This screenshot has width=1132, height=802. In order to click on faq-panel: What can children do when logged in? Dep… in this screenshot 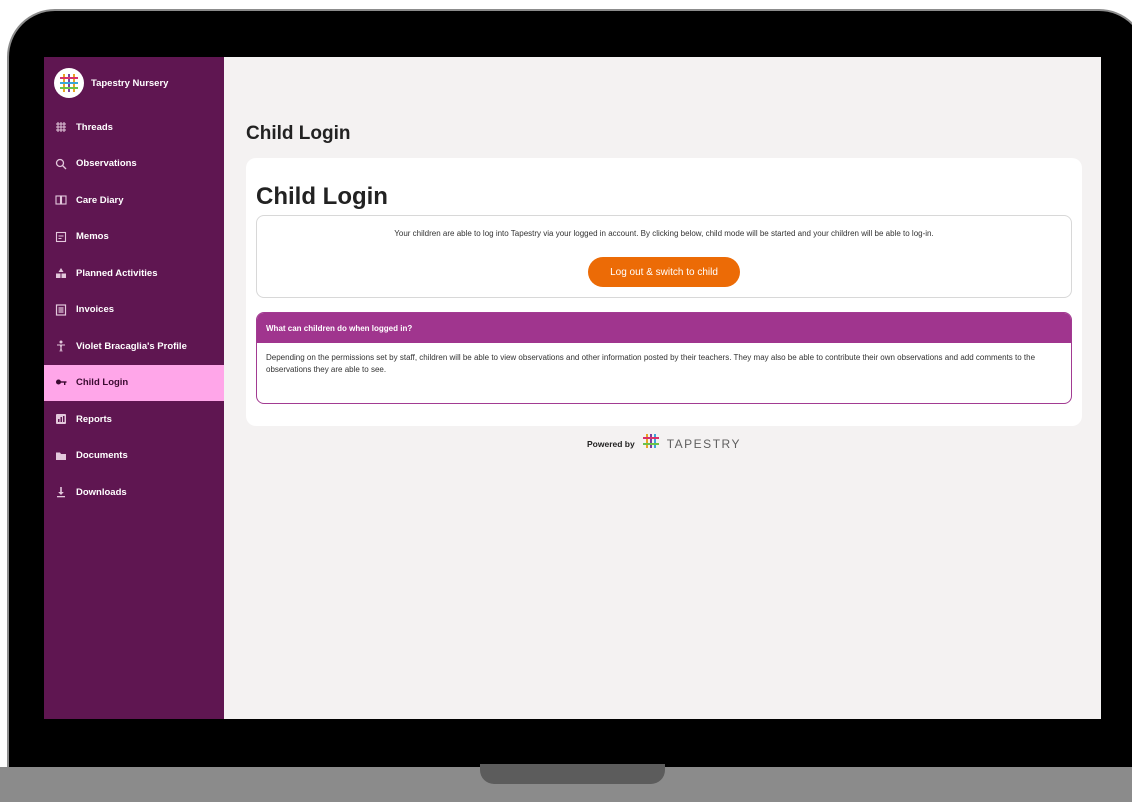, I will do `click(664, 358)`.